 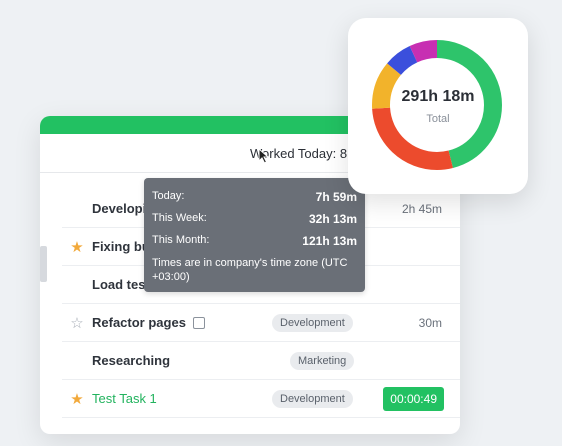 I want to click on tooltip-week: This Week: 32h 13m, so click(x=254, y=219).